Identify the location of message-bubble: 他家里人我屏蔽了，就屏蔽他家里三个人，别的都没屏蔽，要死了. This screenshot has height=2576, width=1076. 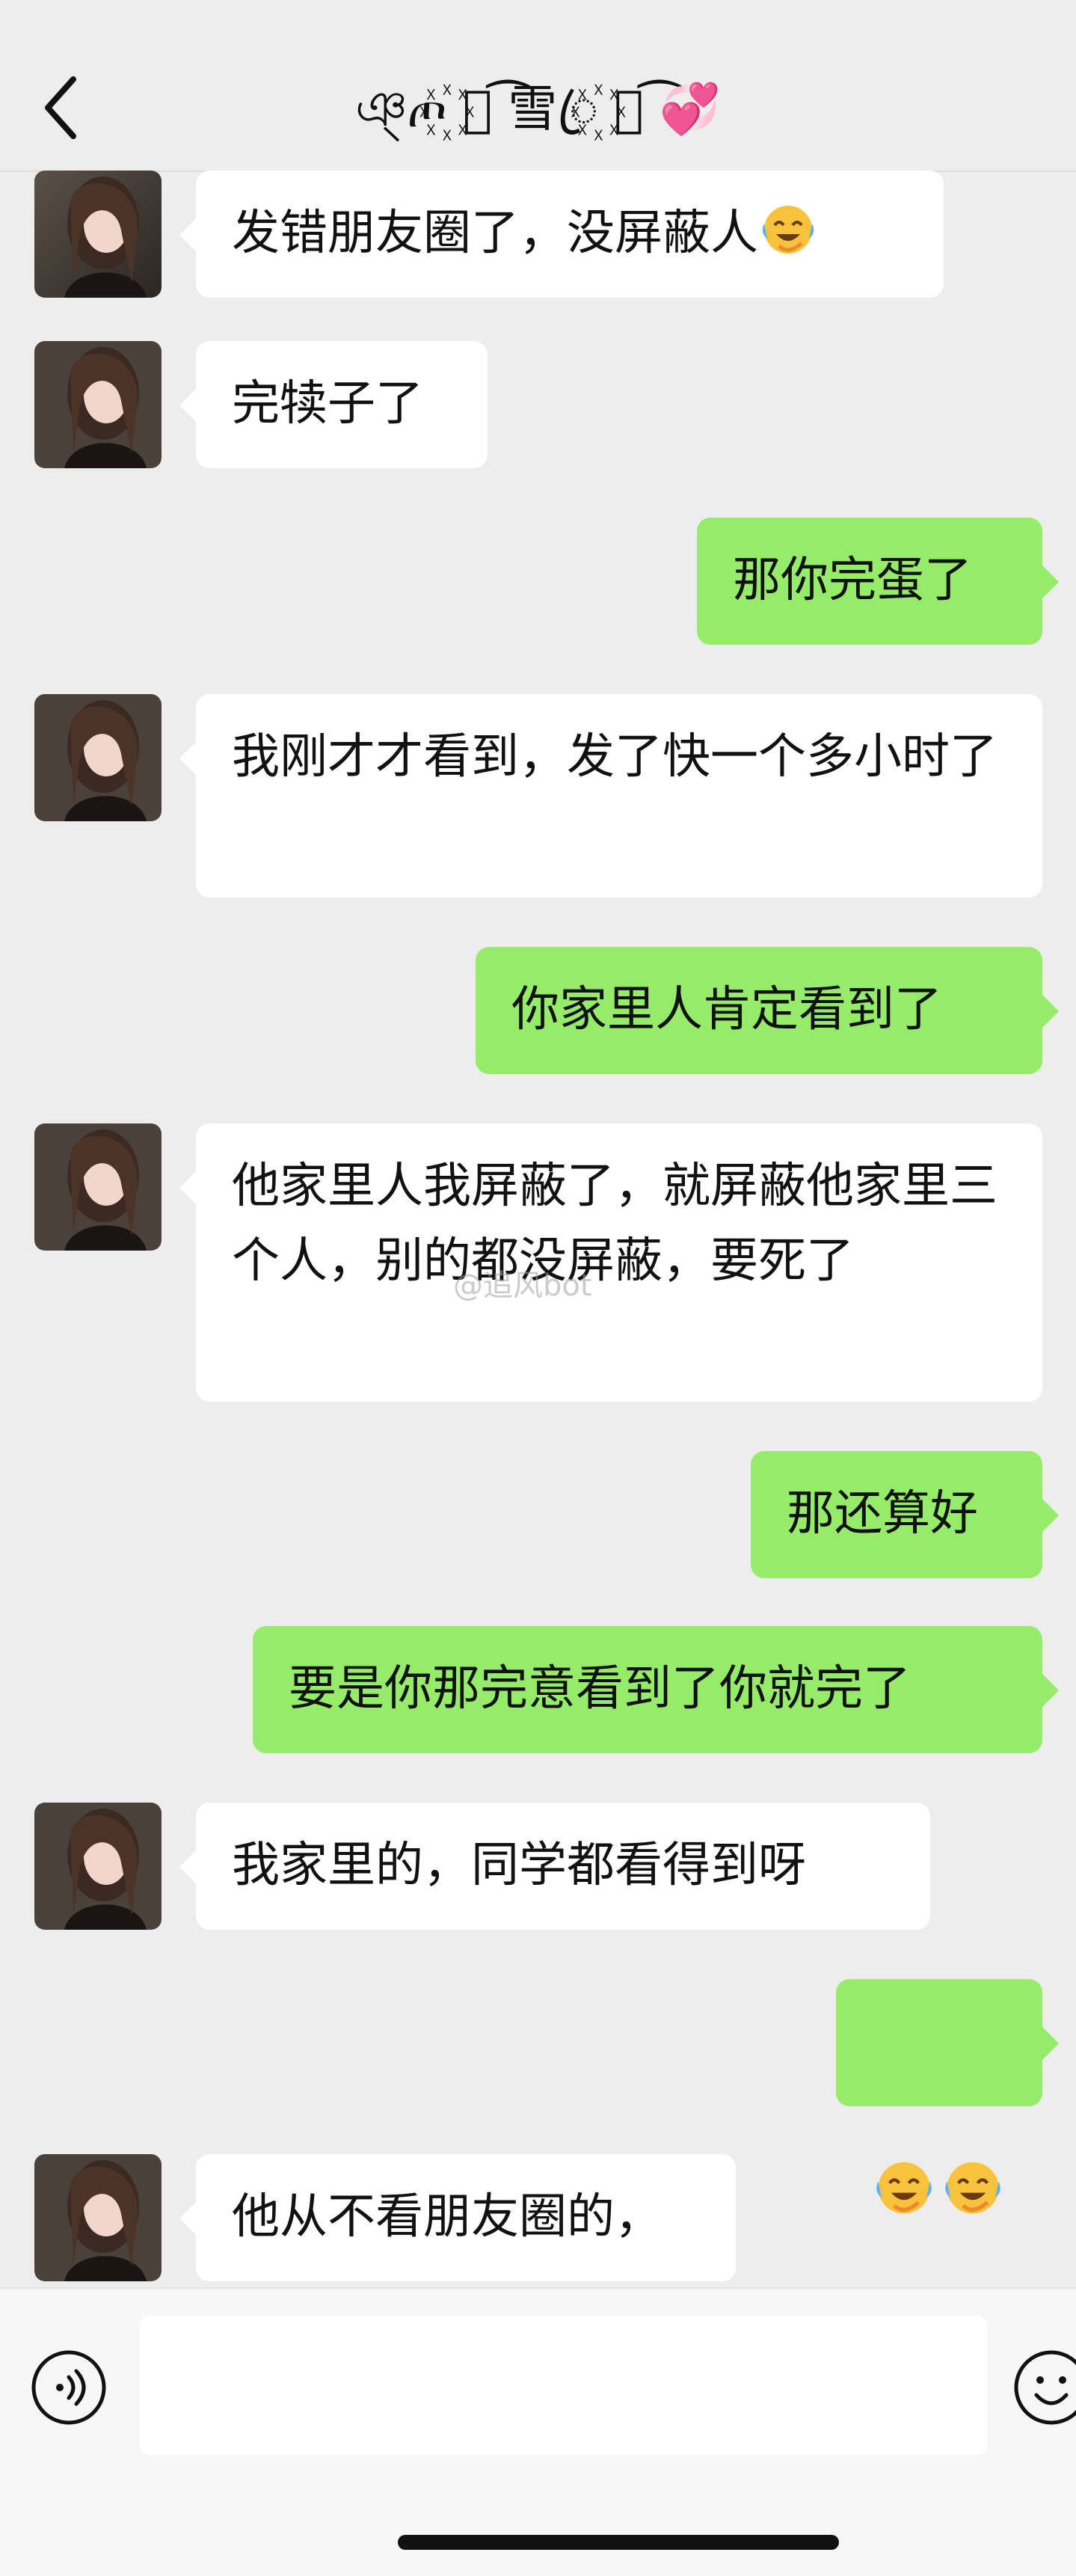
(610, 1262).